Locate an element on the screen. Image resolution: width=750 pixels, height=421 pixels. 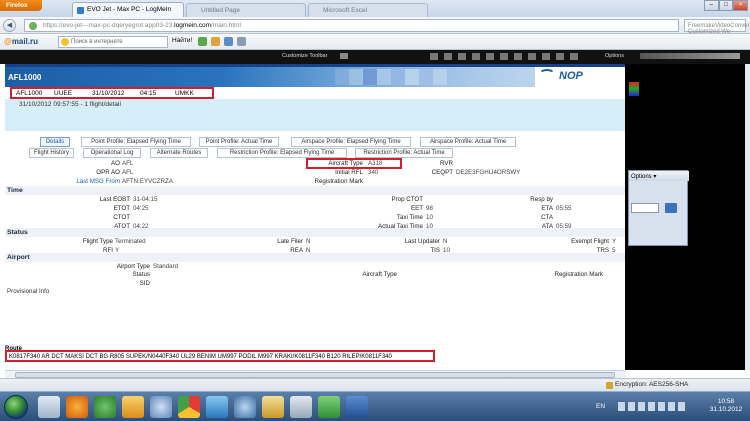
flight-summary-box: AFL1000 UUEE 31/10/2012 04:15 UMKK is located at coordinates (112, 93).